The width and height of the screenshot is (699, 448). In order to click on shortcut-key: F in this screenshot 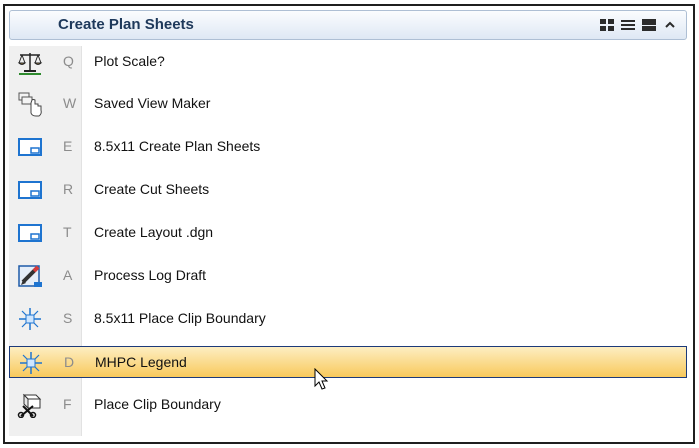, I will do `click(67, 404)`.